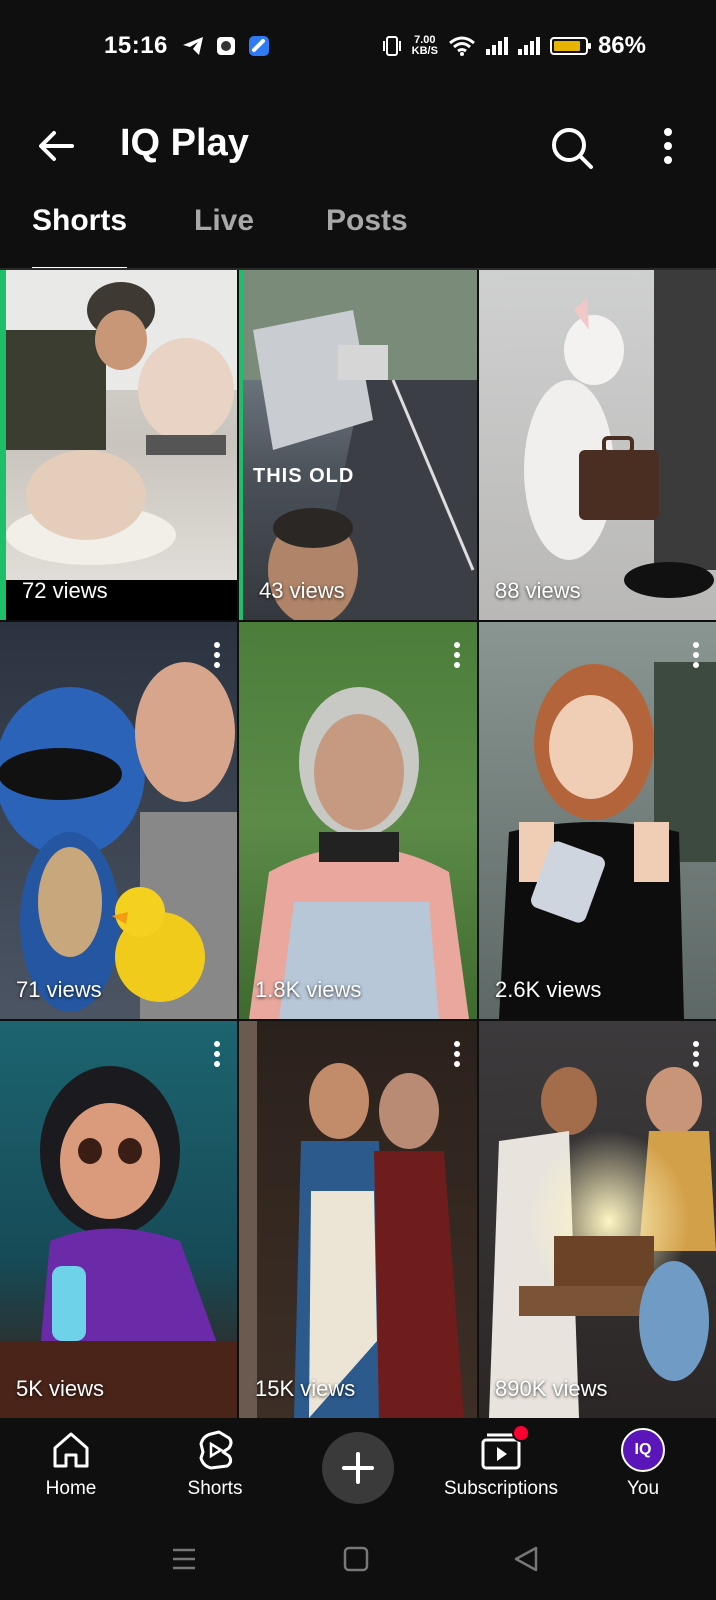 This screenshot has width=716, height=1600. What do you see at coordinates (184, 143) in the screenshot?
I see `page-title: IQ Play` at bounding box center [184, 143].